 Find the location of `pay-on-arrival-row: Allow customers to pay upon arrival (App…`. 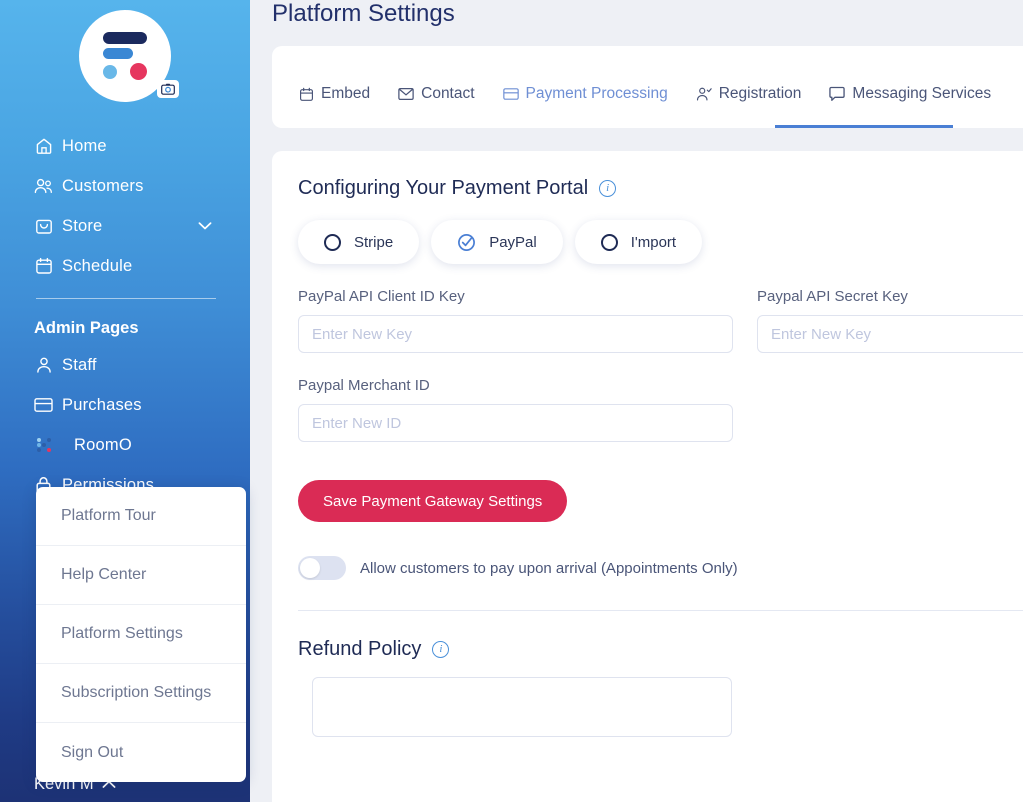

pay-on-arrival-row: Allow customers to pay upon arrival (App… is located at coordinates (660, 568).